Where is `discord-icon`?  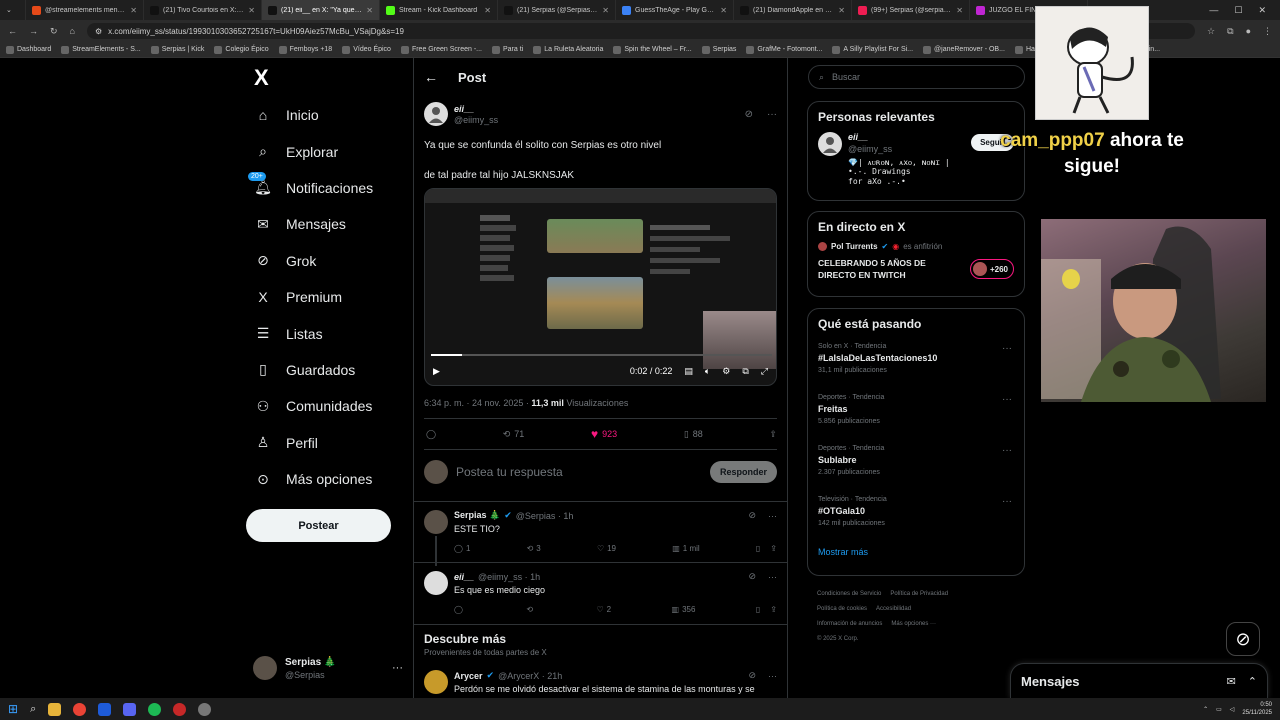
discord-icon is located at coordinates (130, 709).